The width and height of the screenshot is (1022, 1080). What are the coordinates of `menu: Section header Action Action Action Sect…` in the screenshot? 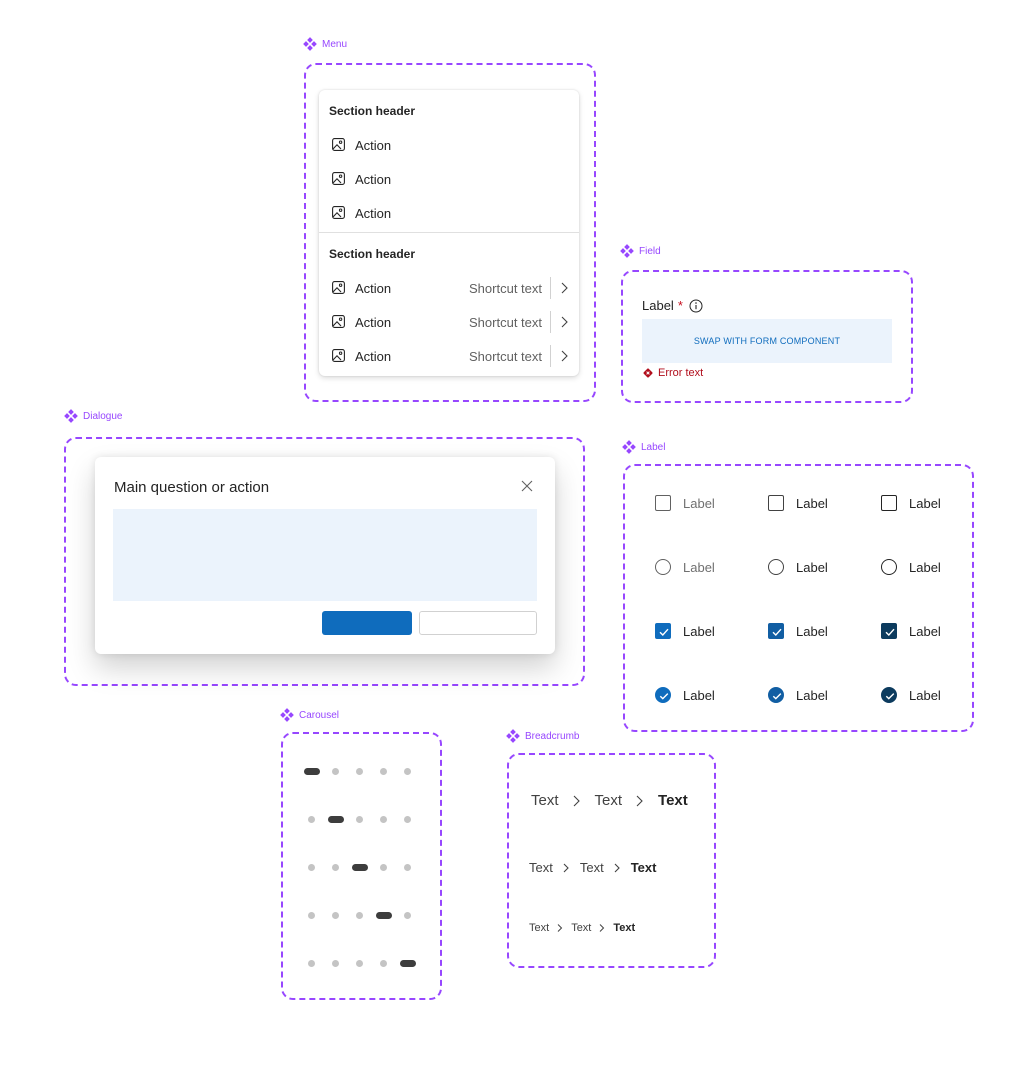 It's located at (449, 233).